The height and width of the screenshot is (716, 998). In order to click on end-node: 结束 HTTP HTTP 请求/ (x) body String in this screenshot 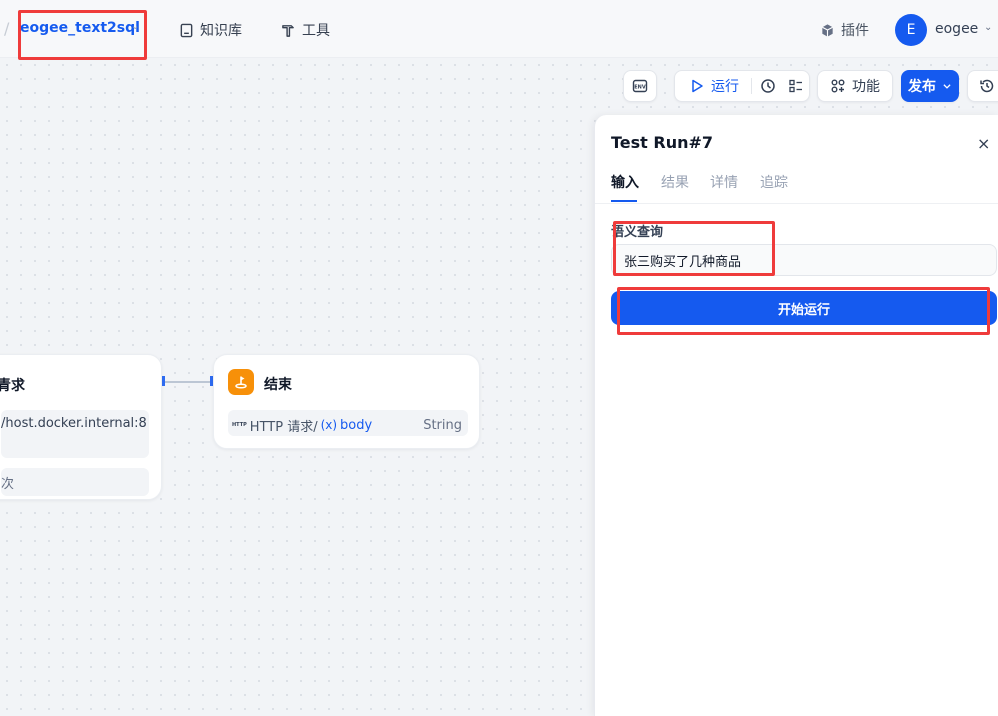, I will do `click(346, 401)`.